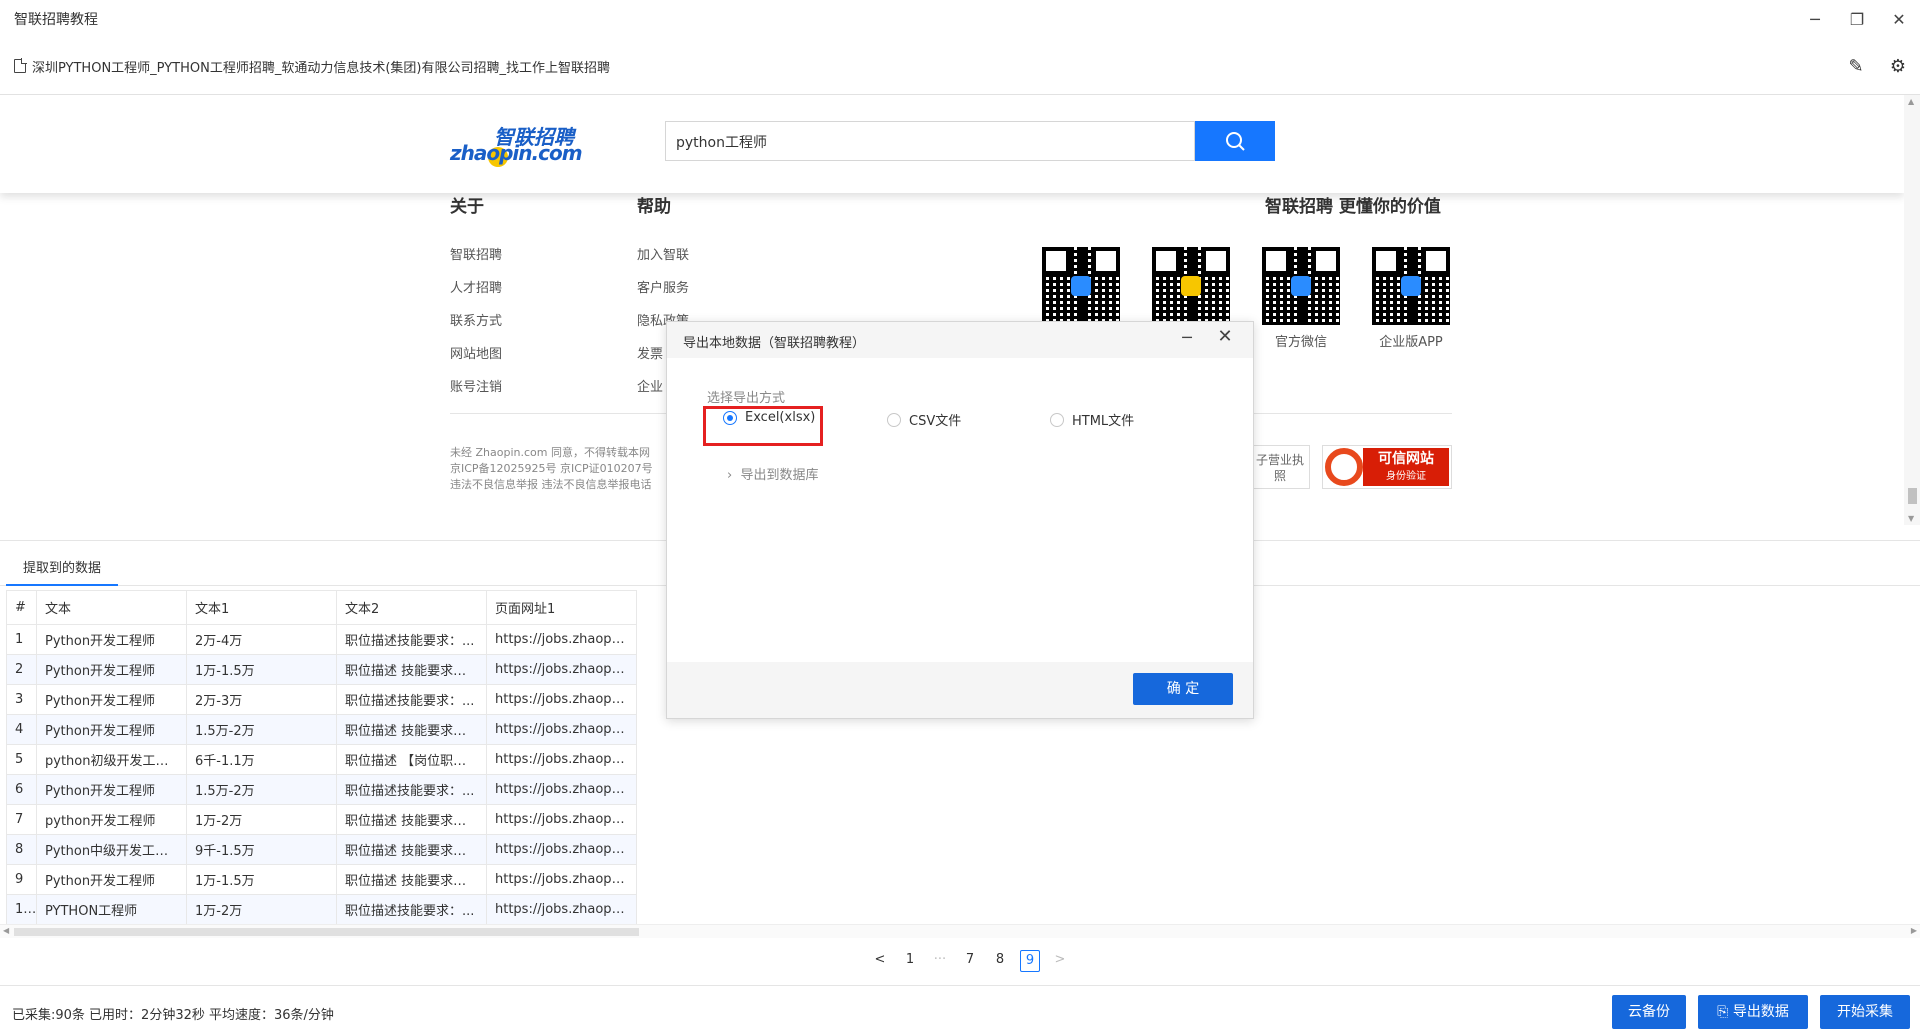 The width and height of the screenshot is (1920, 1032). I want to click on table-cell: 2万-4万, so click(261, 639).